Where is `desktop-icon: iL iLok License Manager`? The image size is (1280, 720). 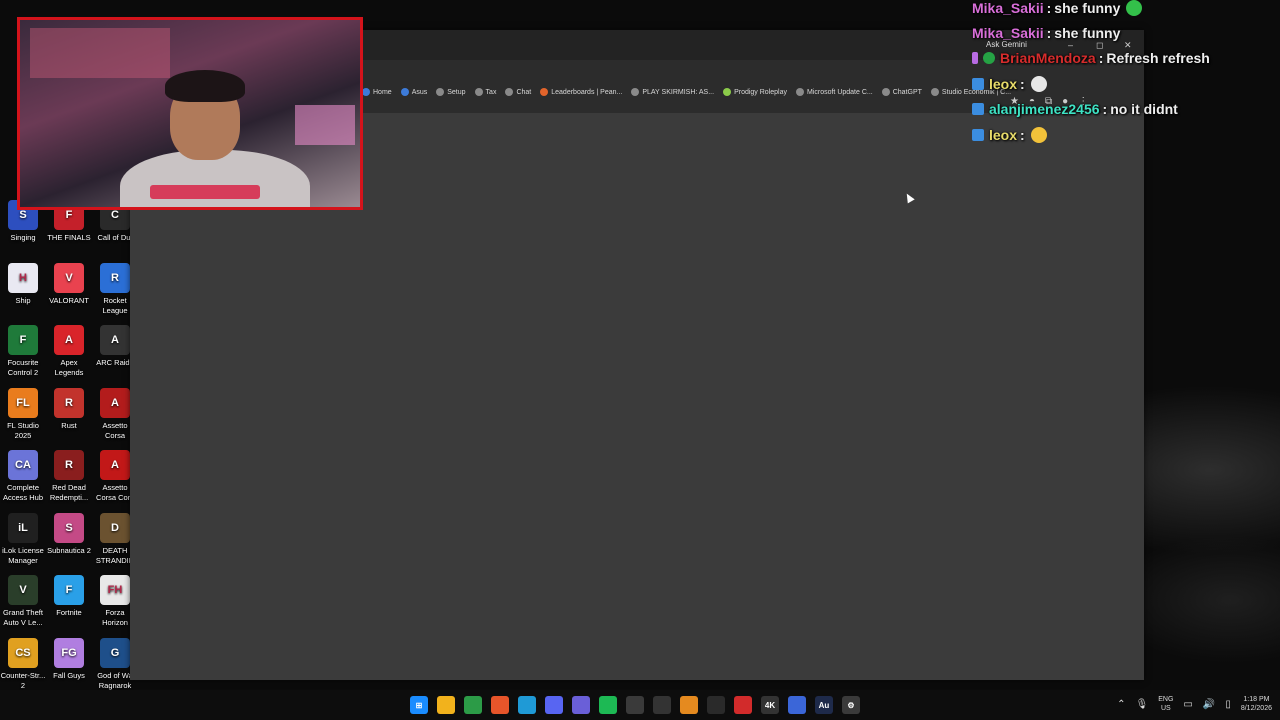 desktop-icon: iL iLok License Manager is located at coordinates (23, 539).